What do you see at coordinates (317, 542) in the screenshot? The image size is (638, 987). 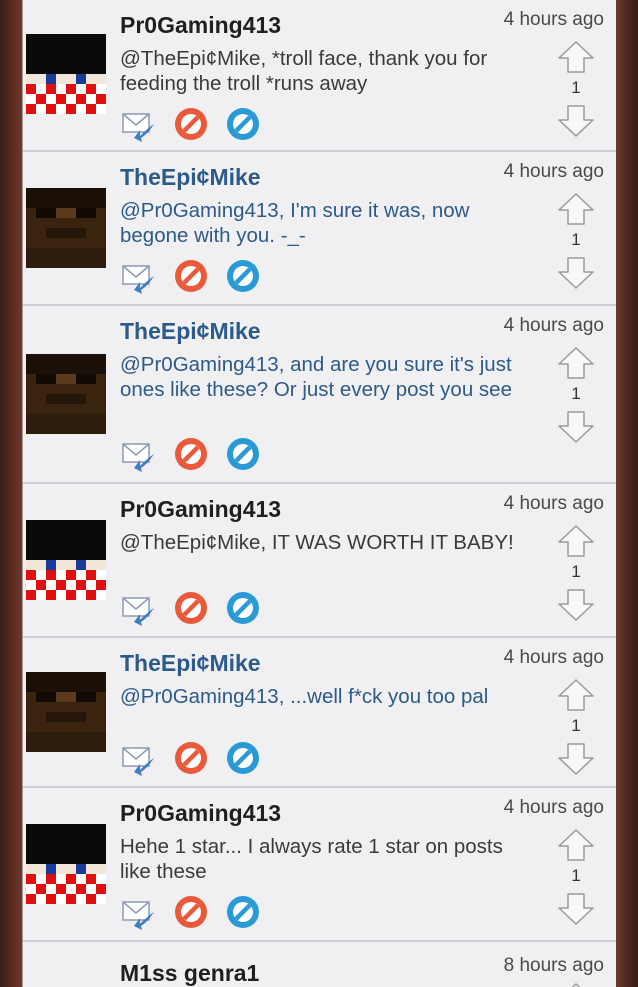 I see `comment-text: @TheEpi¢Mike, IT WAS WORTH IT BABY!` at bounding box center [317, 542].